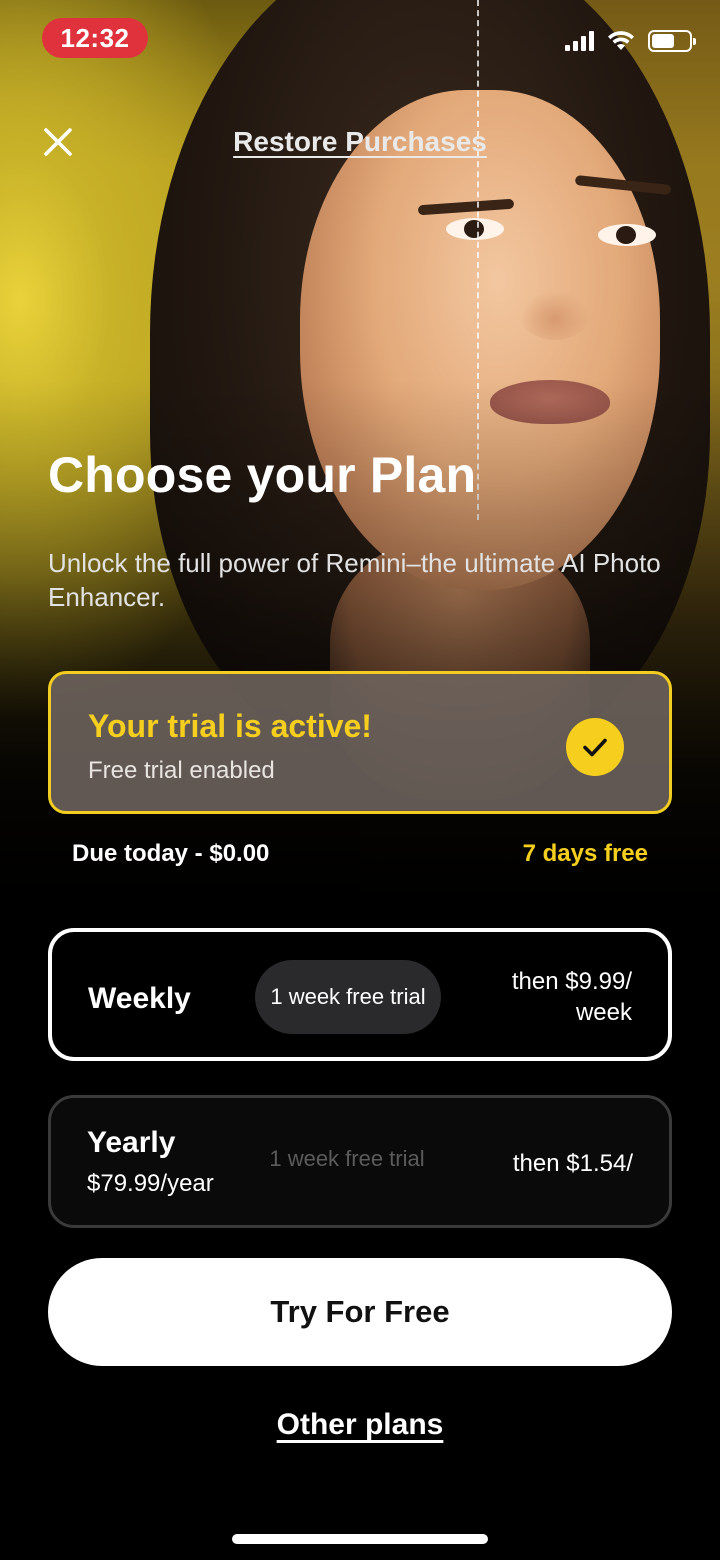 The image size is (720, 1560). Describe the element at coordinates (181, 770) in the screenshot. I see `trial-subtitle: Free trial enabled` at that location.